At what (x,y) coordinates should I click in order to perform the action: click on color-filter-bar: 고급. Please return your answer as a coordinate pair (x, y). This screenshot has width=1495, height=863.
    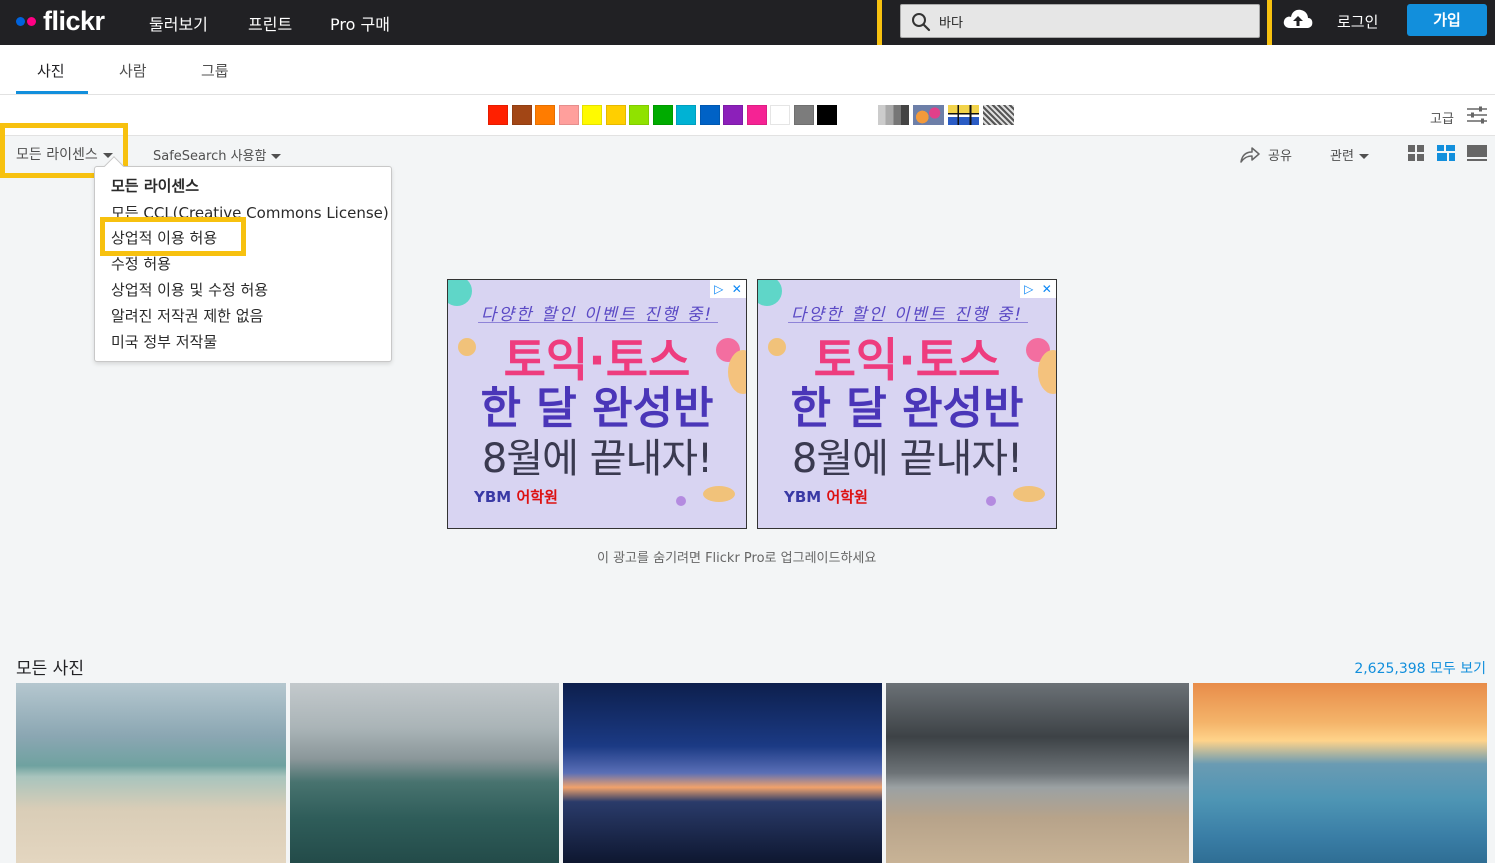
    Looking at the image, I should click on (747, 115).